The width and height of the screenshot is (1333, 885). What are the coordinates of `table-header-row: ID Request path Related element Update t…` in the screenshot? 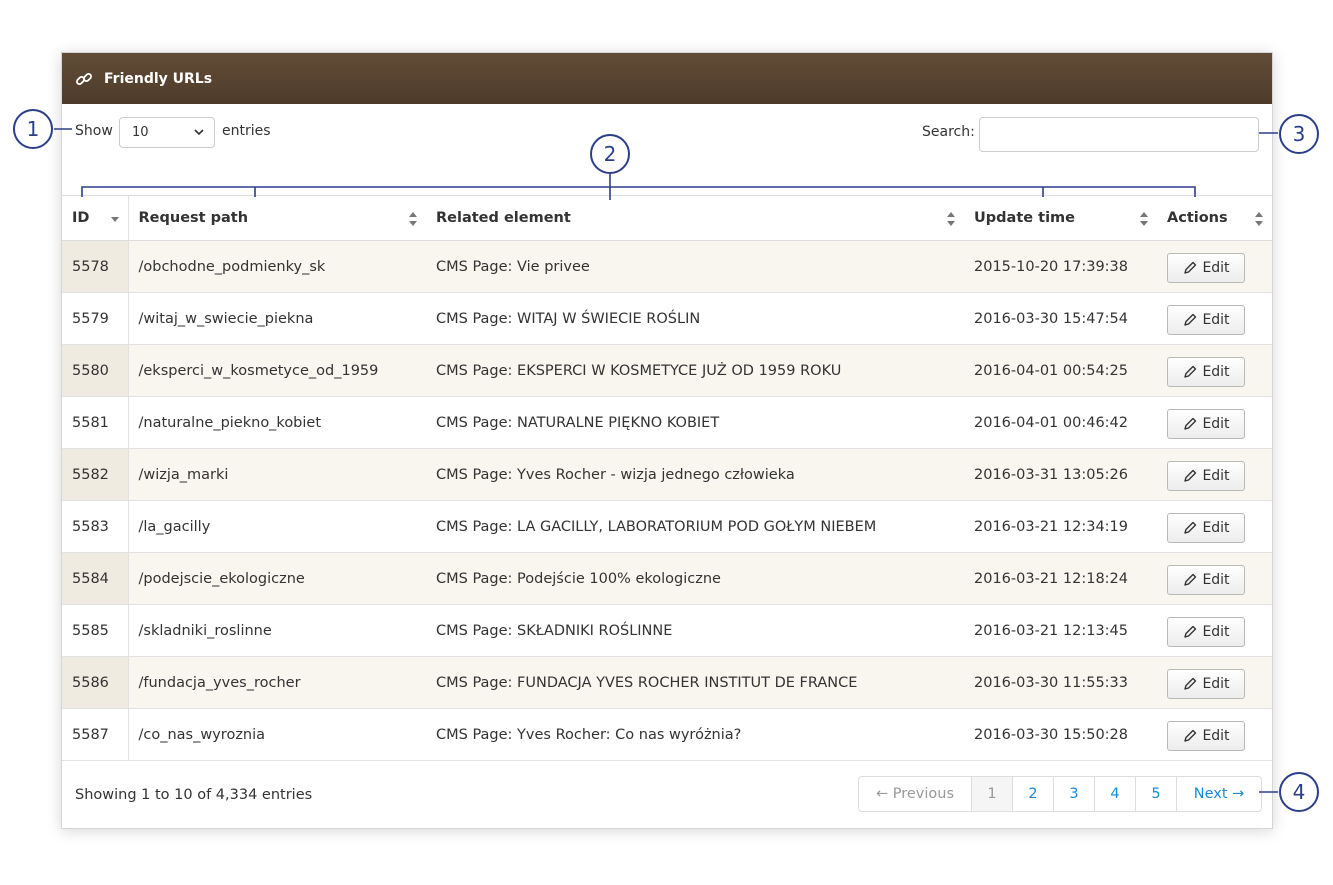 It's located at (667, 218).